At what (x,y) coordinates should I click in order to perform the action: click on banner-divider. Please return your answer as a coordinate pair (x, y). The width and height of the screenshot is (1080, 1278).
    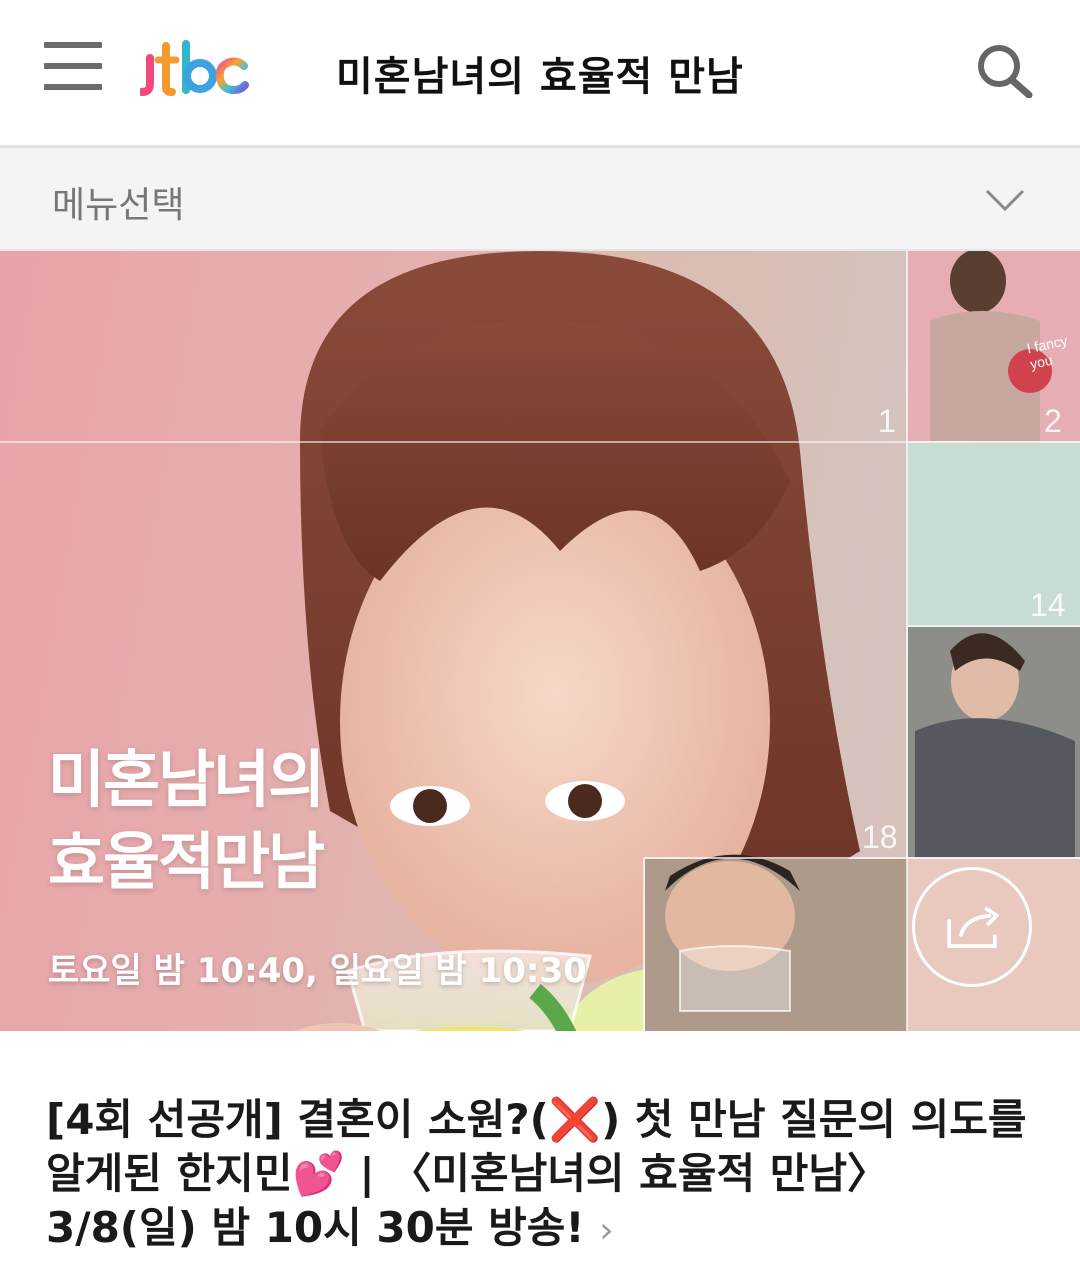
    Looking at the image, I should click on (454, 442).